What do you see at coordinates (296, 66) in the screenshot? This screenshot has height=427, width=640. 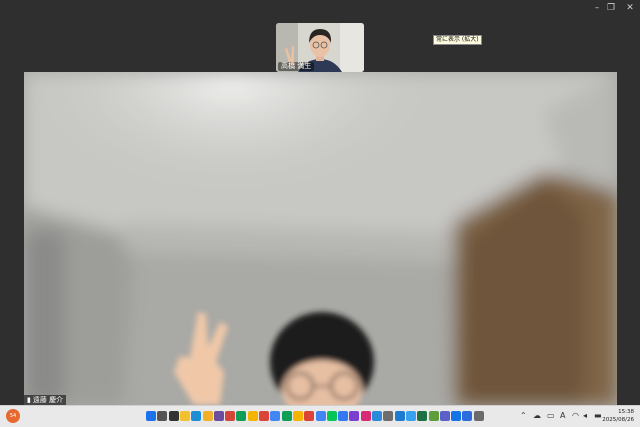 I see `participant-name-label: 高橋 満生` at bounding box center [296, 66].